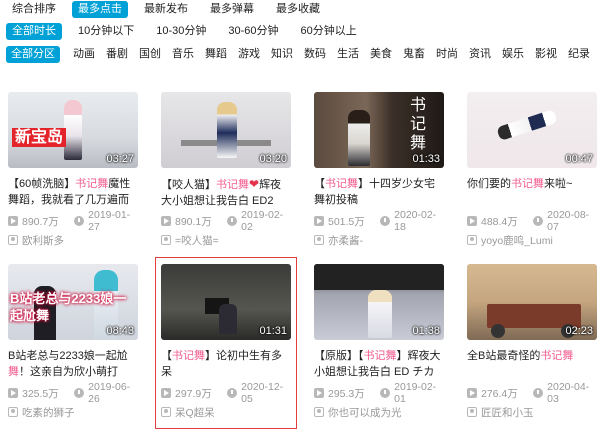 The image size is (600, 434). I want to click on duration-badge: 03:20, so click(273, 159).